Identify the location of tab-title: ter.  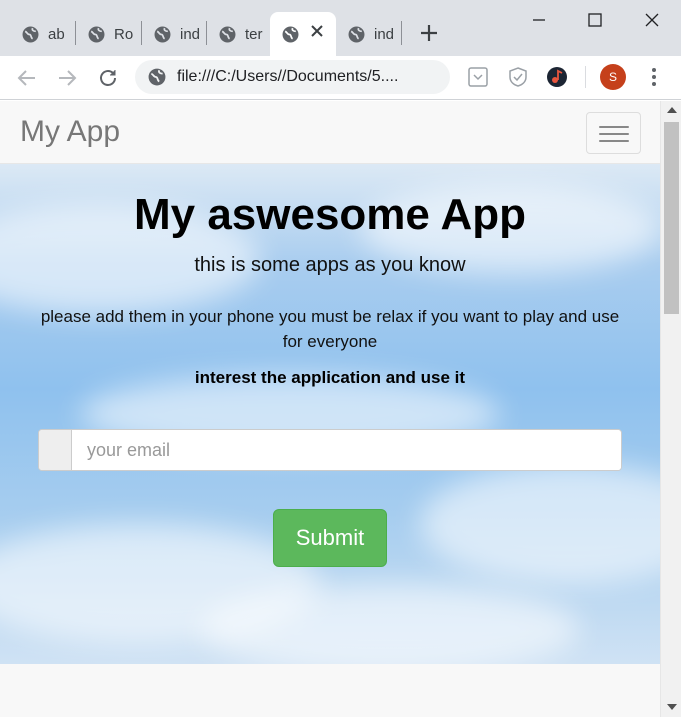
(254, 34).